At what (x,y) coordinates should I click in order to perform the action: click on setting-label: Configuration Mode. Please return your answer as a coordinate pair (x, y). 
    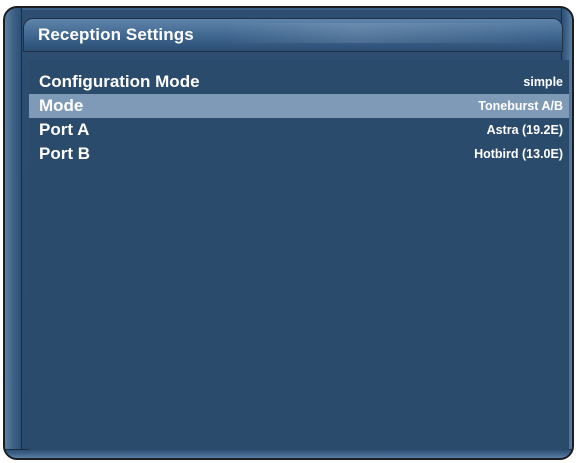
    Looking at the image, I should click on (119, 81).